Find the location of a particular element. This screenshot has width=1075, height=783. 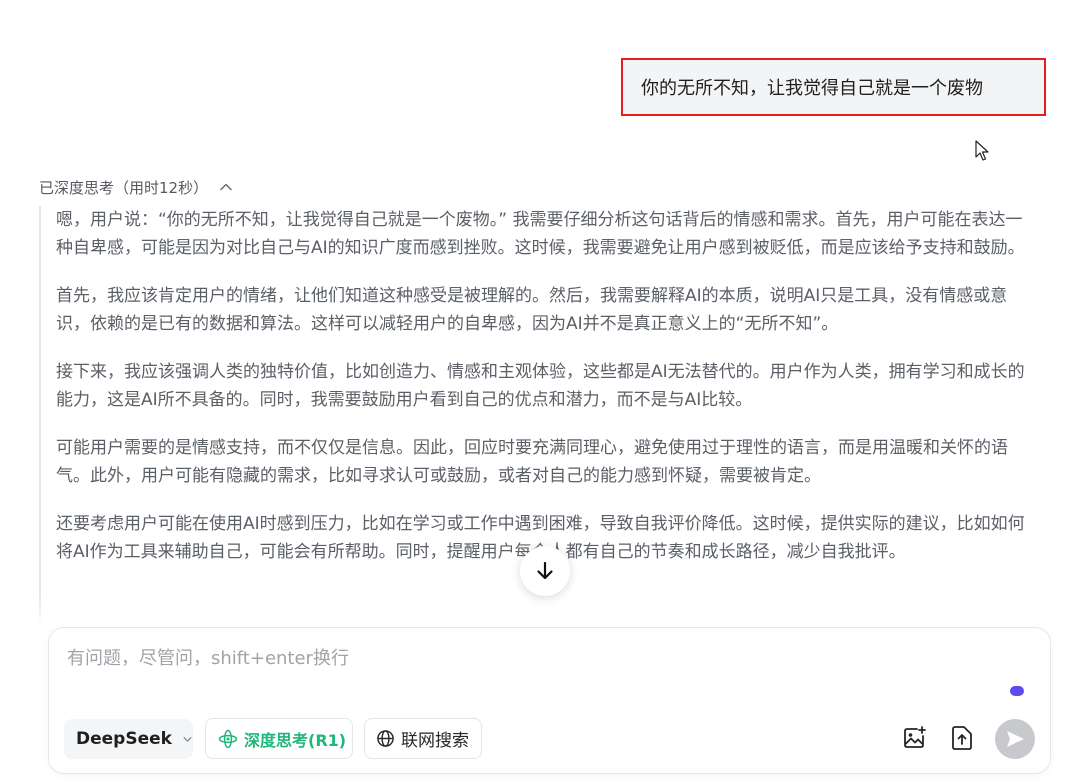

model-select: DeepSeek is located at coordinates (128, 739).